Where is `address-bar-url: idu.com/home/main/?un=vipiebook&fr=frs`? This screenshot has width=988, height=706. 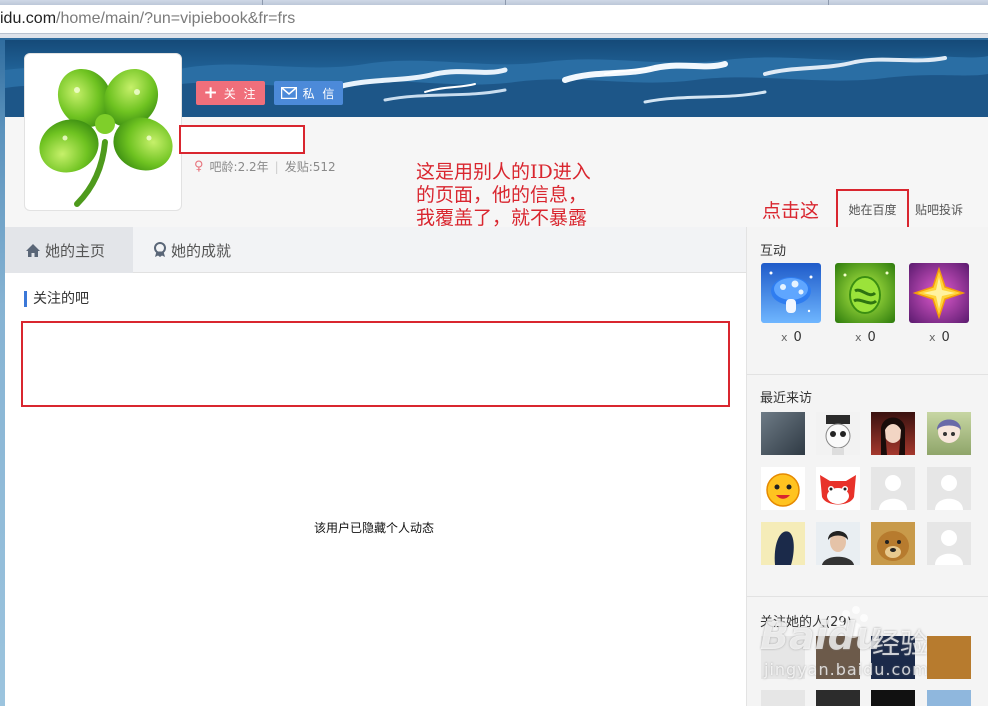 address-bar-url: idu.com/home/main/?un=vipiebook&fr=frs is located at coordinates (147, 19).